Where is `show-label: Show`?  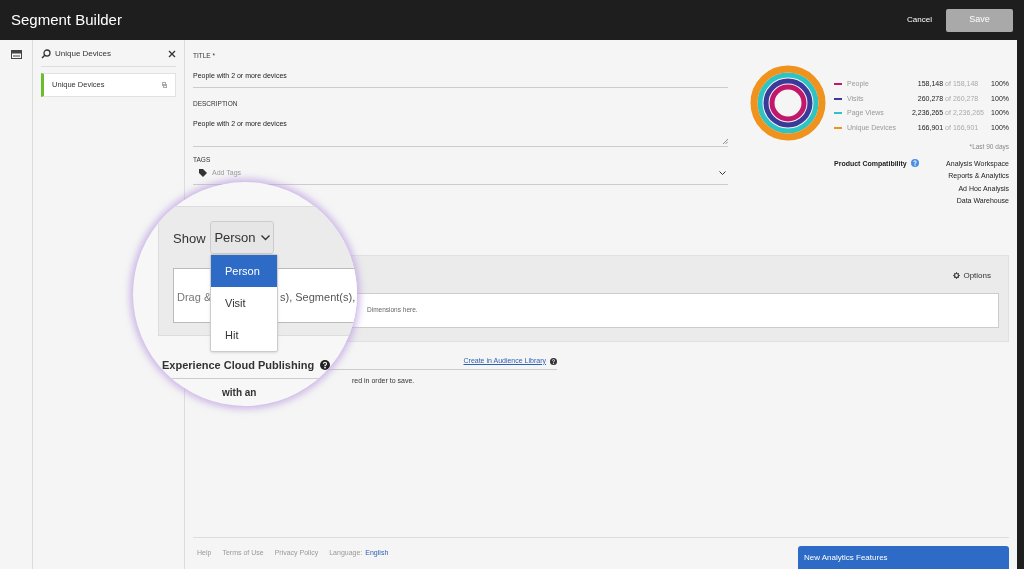 show-label: Show is located at coordinates (189, 239).